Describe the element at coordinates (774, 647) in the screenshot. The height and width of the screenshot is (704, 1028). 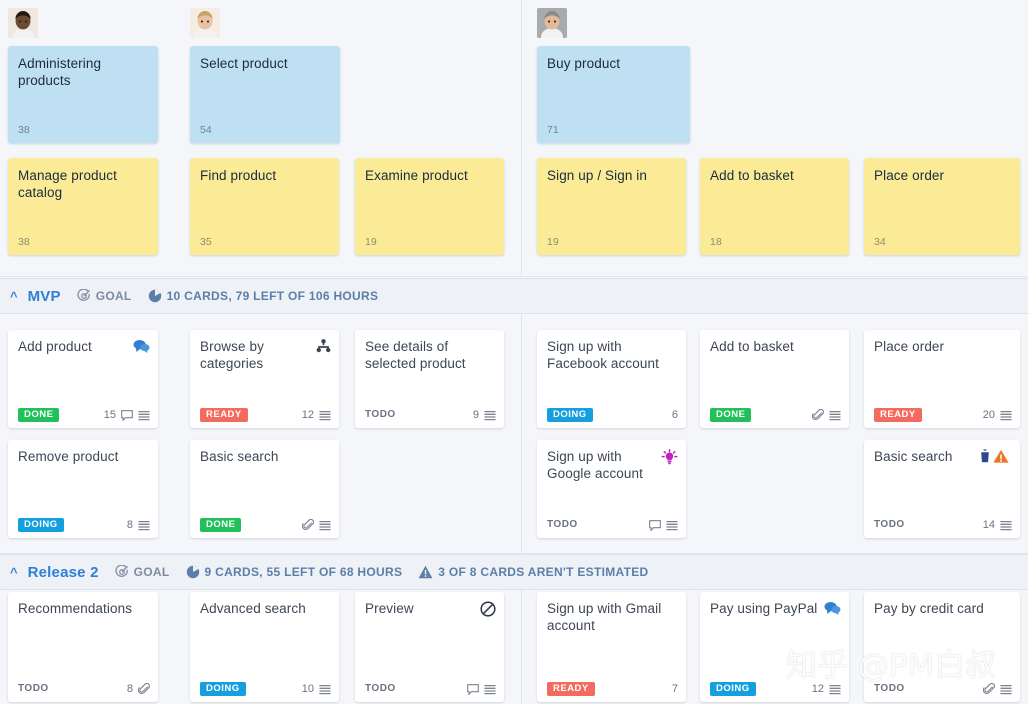
I see `story-card: Pay using PayPal DOING 12` at that location.